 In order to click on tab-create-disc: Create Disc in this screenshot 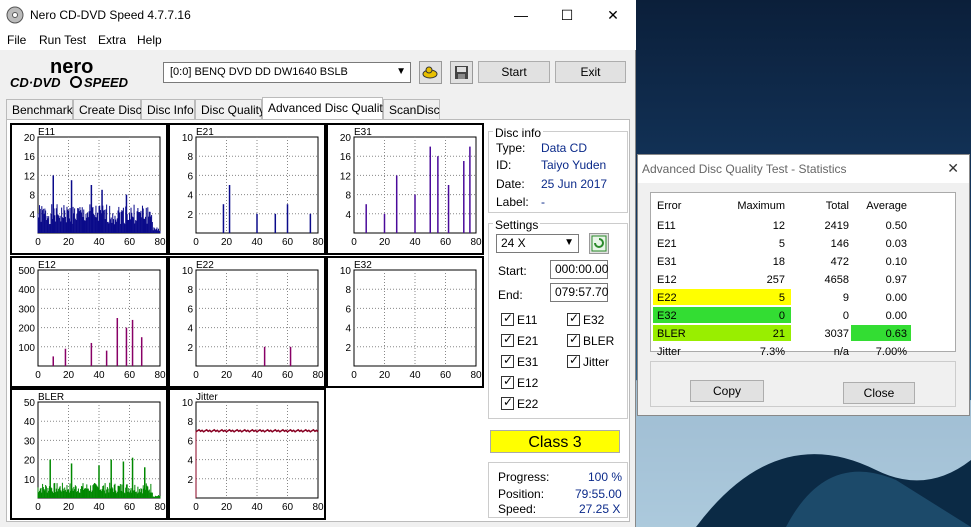, I will do `click(107, 109)`.